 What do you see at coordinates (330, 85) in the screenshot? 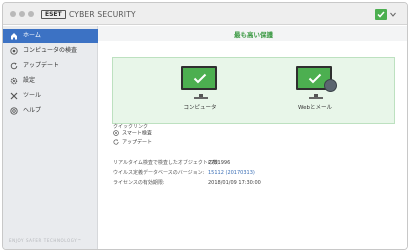
I see `globe-icon` at bounding box center [330, 85].